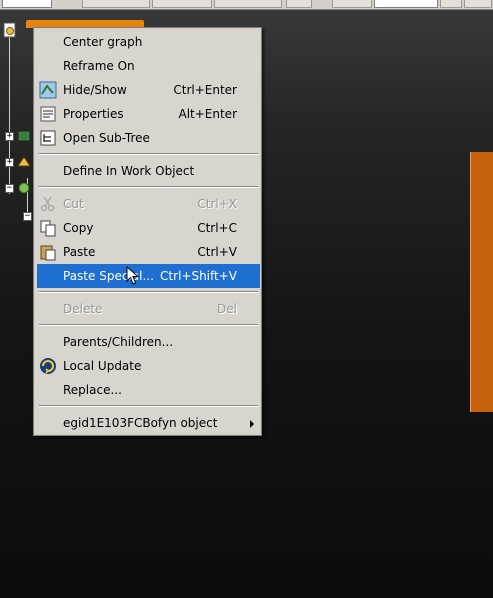  I want to click on product-root-icon, so click(10, 30).